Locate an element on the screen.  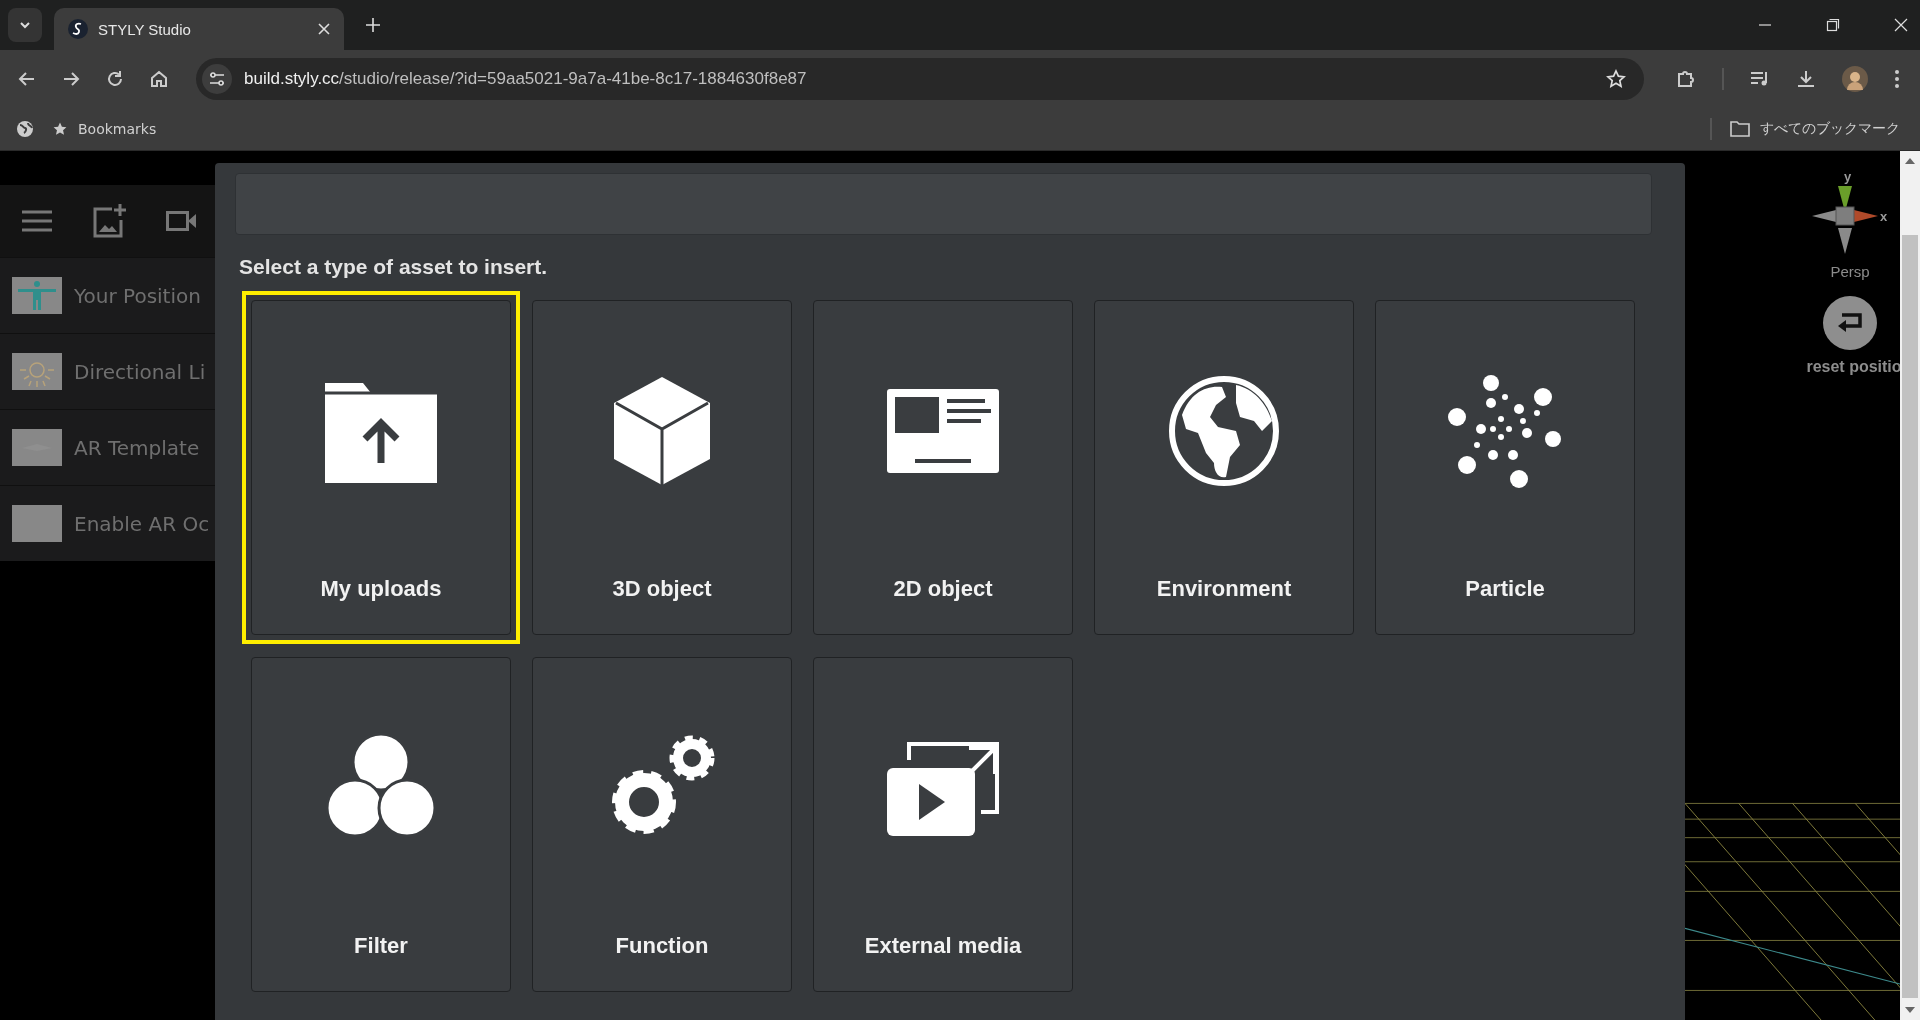
bookmarks-link: Bookmarks is located at coordinates (104, 129).